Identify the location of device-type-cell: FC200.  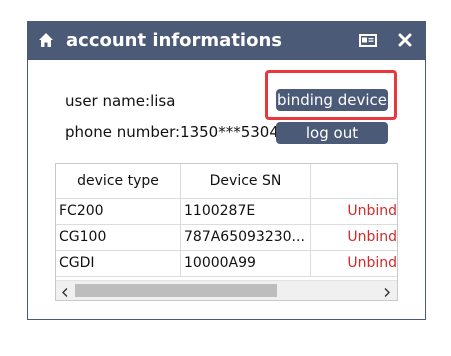
(118, 211).